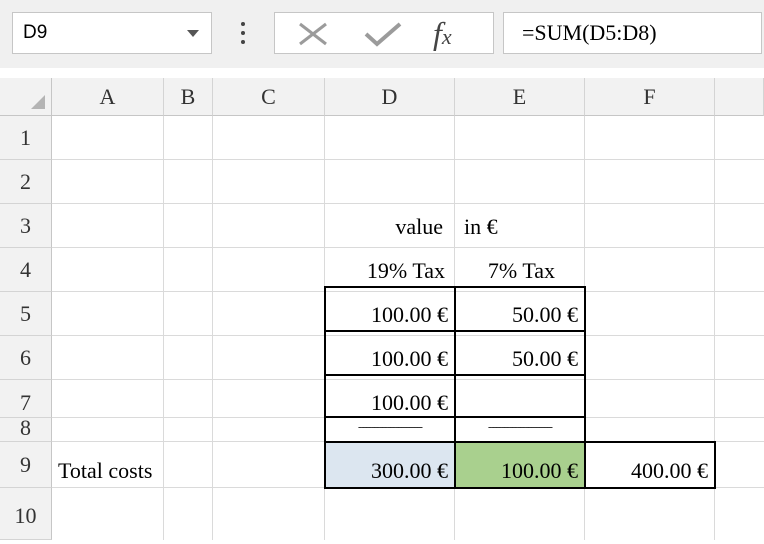 This screenshot has height=544, width=764. Describe the element at coordinates (26, 358) in the screenshot. I see `row-header-6: 6` at that location.